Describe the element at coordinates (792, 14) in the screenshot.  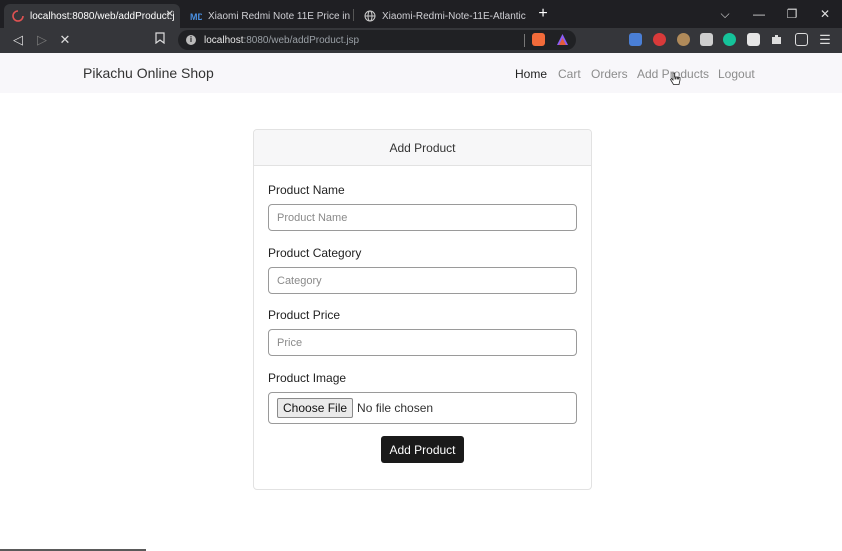
I see `restore-button: ❐` at that location.